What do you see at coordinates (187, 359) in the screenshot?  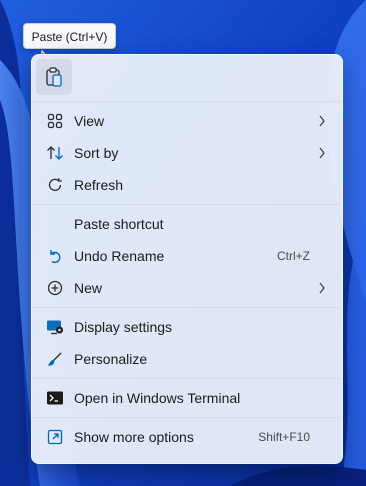 I see `menu-item-personalize: Personalize` at bounding box center [187, 359].